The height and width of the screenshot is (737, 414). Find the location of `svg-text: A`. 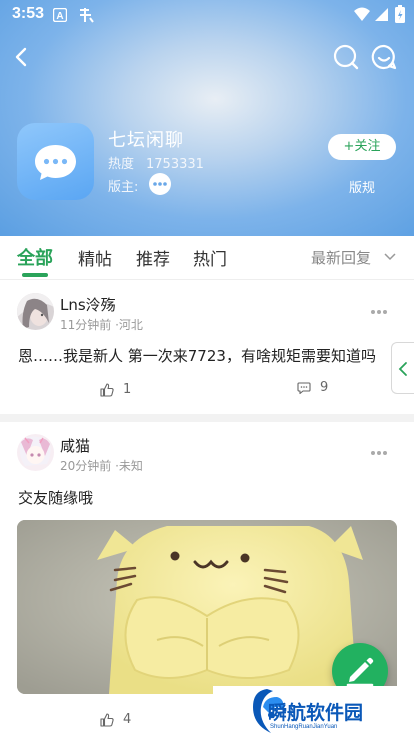

svg-text: A is located at coordinates (59, 16).